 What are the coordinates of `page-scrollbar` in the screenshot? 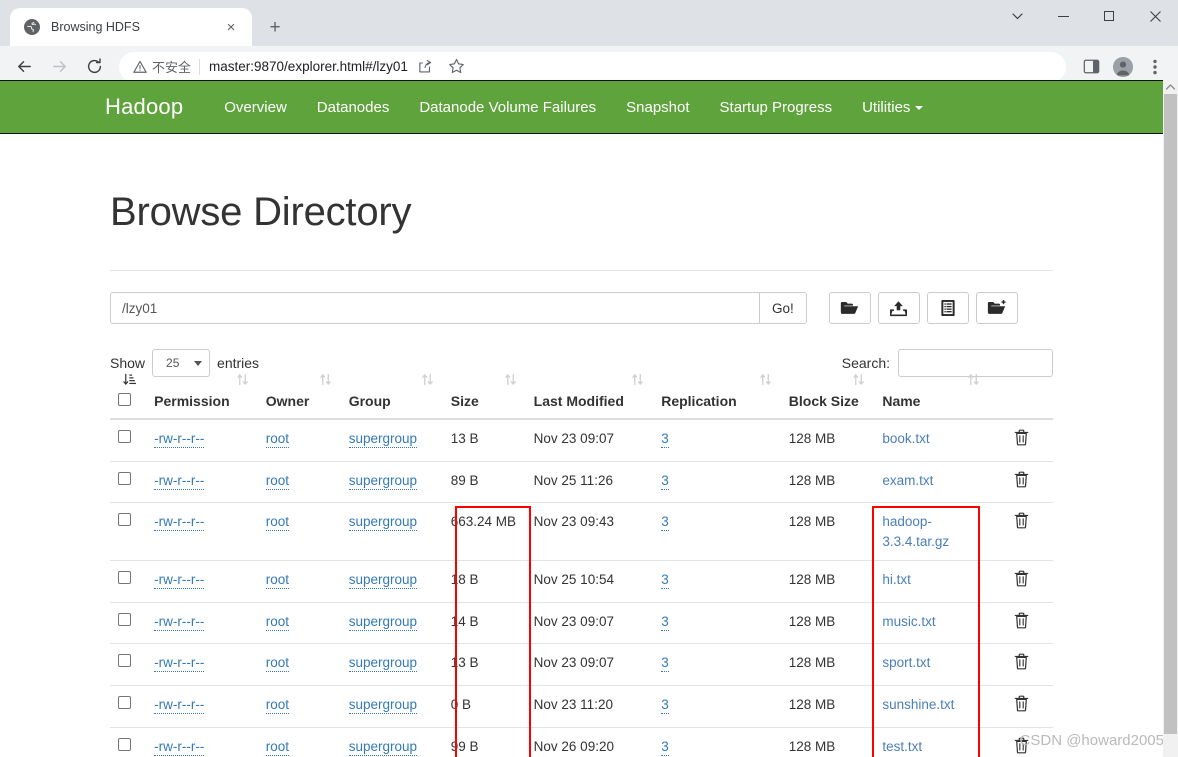 It's located at (1170, 418).